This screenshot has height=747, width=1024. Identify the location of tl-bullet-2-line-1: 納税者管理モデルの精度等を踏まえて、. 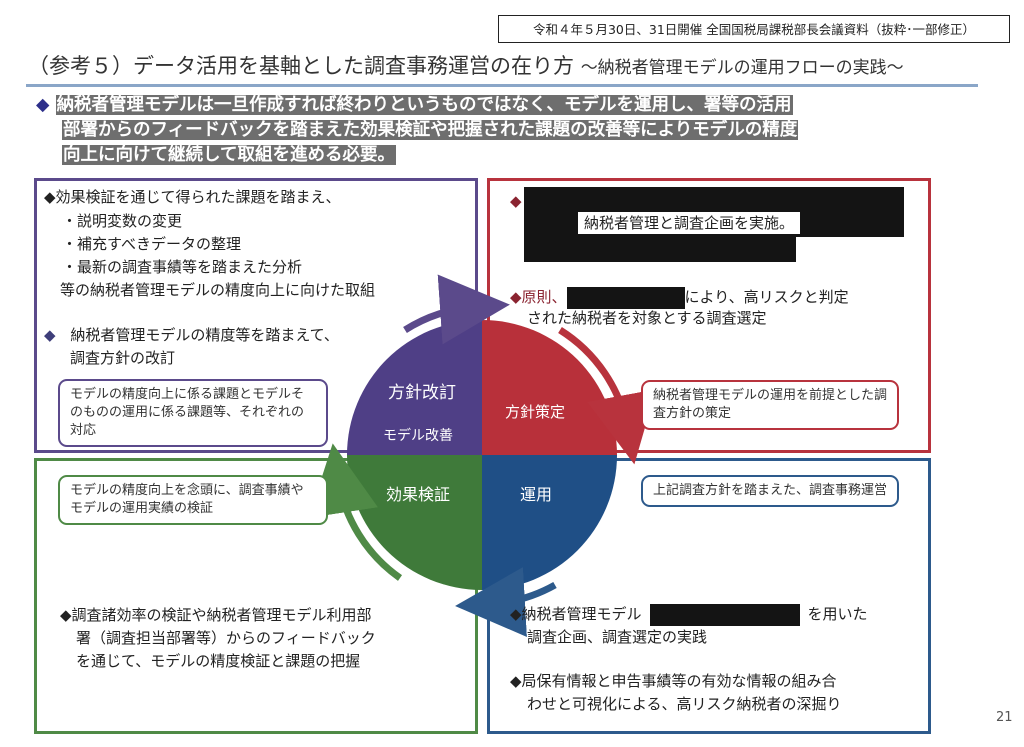
(204, 335).